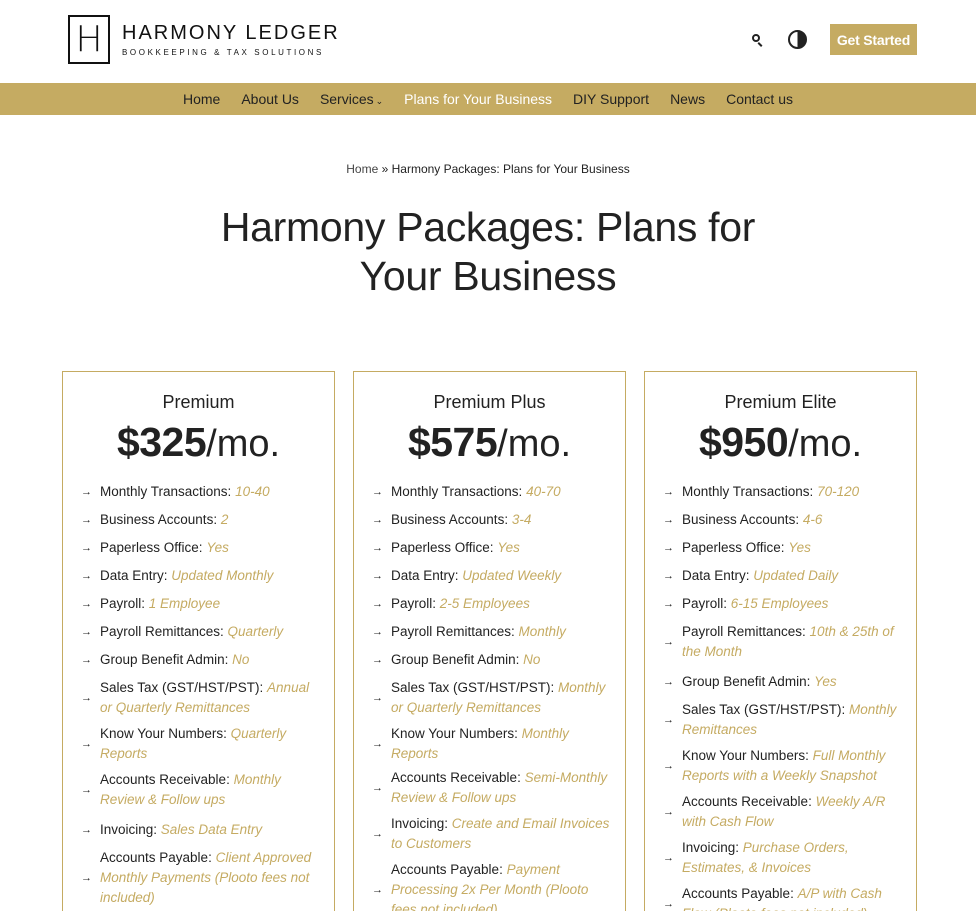  What do you see at coordinates (759, 99) in the screenshot?
I see `nav-item-contact-us: Contact us` at bounding box center [759, 99].